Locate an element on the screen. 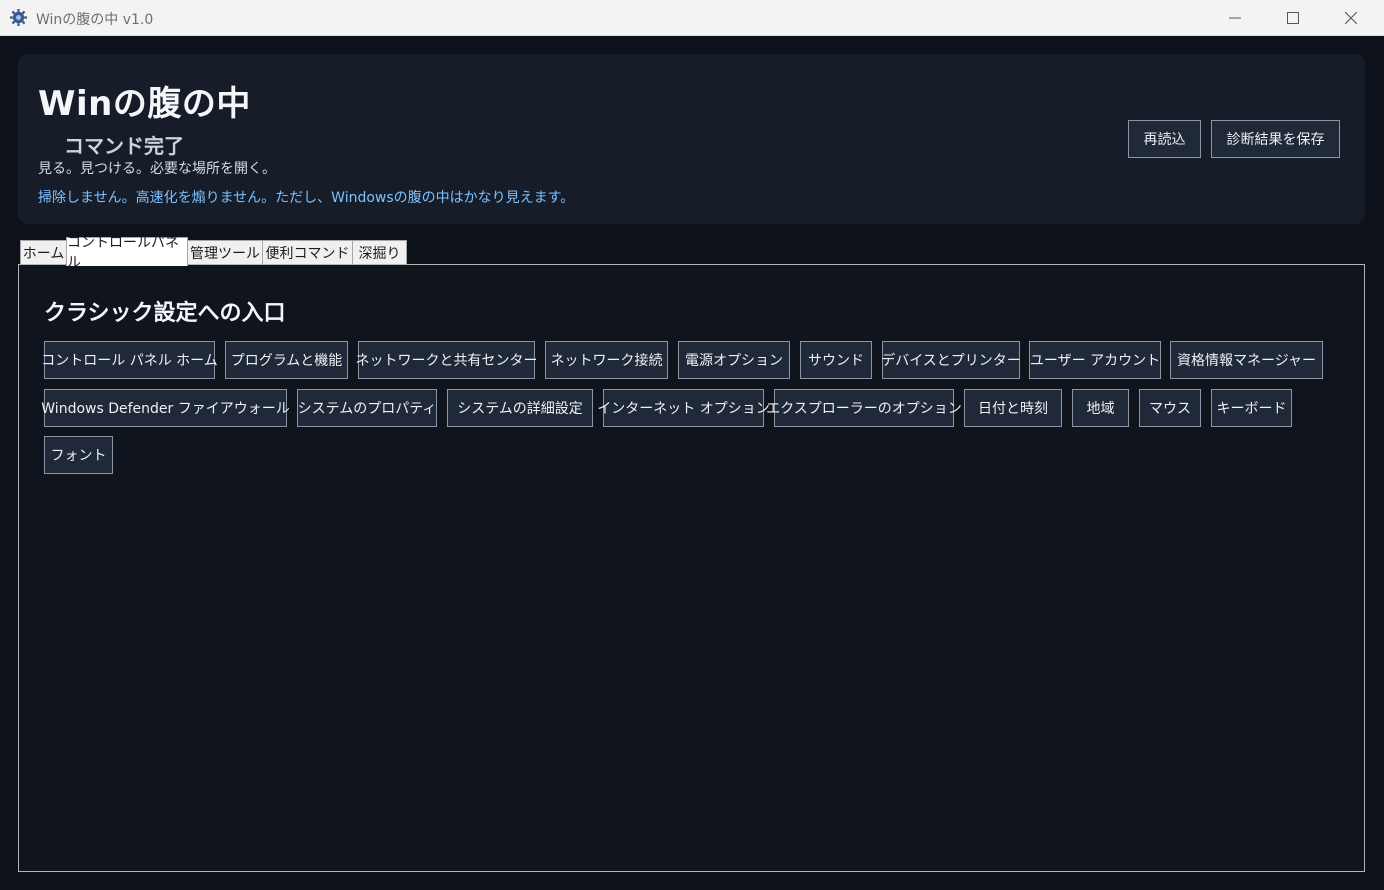 This screenshot has height=890, width=1384. tab-admin-tools: 管理ツール is located at coordinates (225, 252).